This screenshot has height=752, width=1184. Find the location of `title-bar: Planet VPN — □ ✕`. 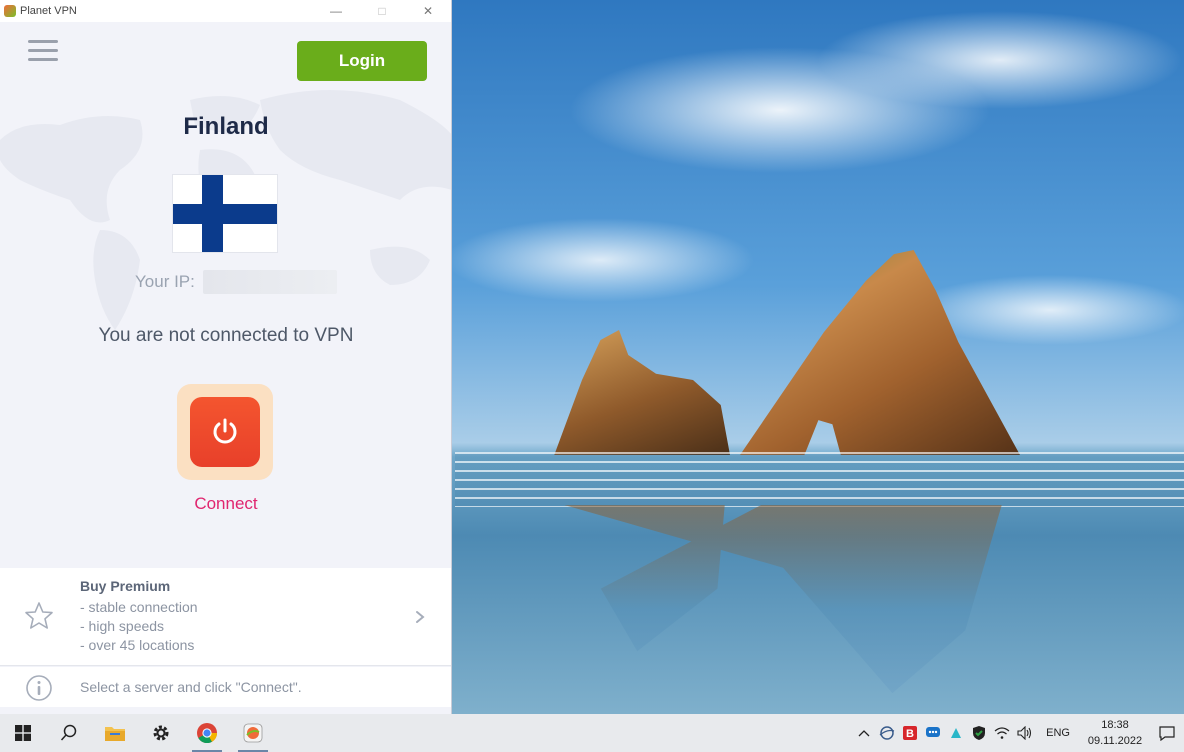

title-bar: Planet VPN — □ ✕ is located at coordinates (225, 11).